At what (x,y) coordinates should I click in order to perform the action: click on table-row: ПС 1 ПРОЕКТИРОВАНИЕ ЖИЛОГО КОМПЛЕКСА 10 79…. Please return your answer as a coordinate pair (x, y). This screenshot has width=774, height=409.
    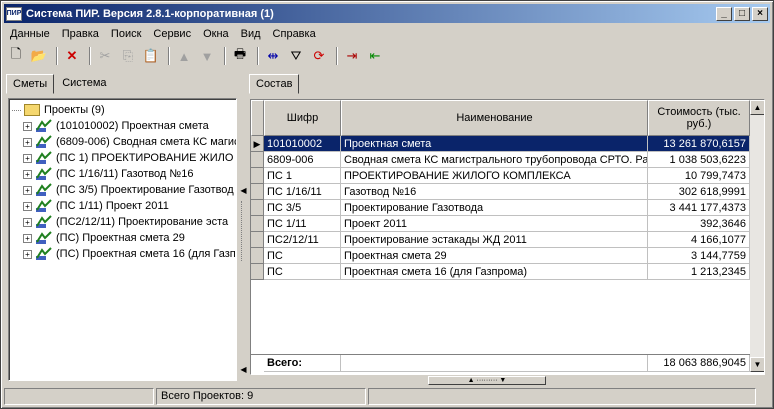
    Looking at the image, I should click on (500, 176).